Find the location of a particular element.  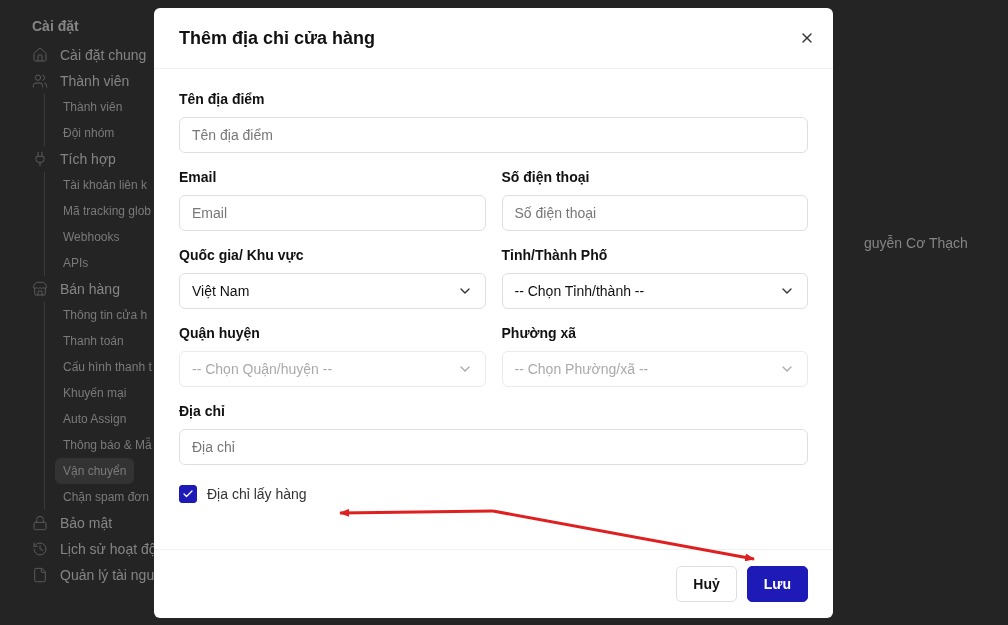

sidebar-title: Cài đặt is located at coordinates (56, 26).